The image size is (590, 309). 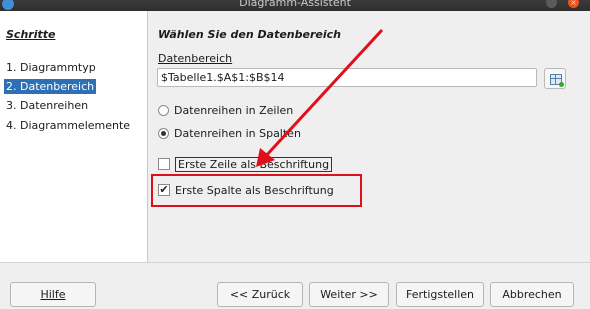 I want to click on radio-series-in-columns, so click(x=163, y=133).